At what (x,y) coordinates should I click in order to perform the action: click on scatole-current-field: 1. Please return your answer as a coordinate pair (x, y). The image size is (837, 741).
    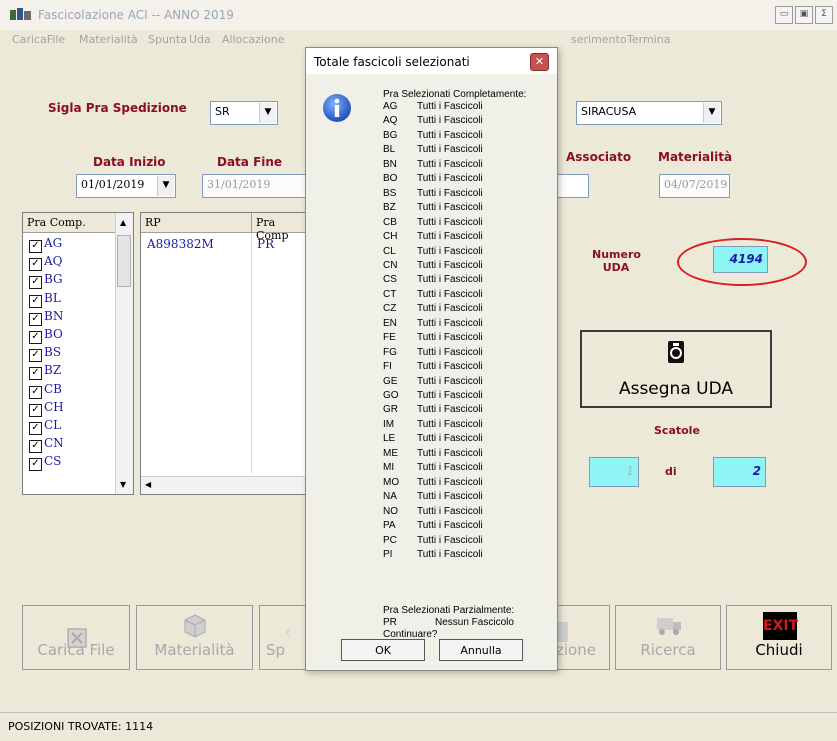
    Looking at the image, I should click on (614, 472).